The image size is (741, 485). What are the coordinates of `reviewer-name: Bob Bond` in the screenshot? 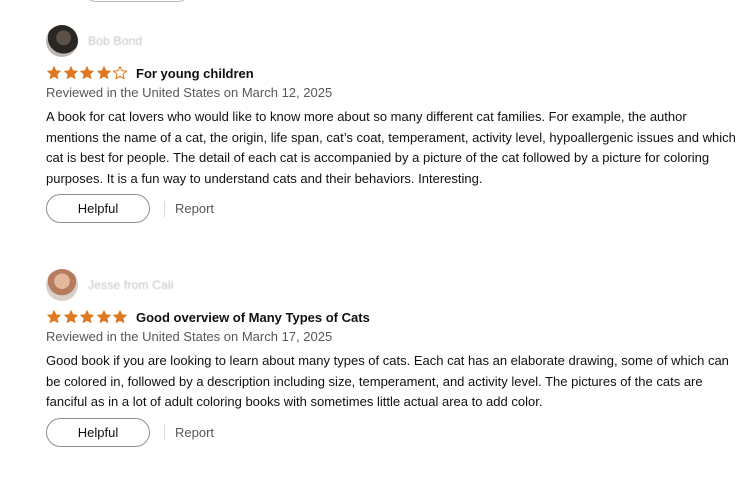 It's located at (115, 41).